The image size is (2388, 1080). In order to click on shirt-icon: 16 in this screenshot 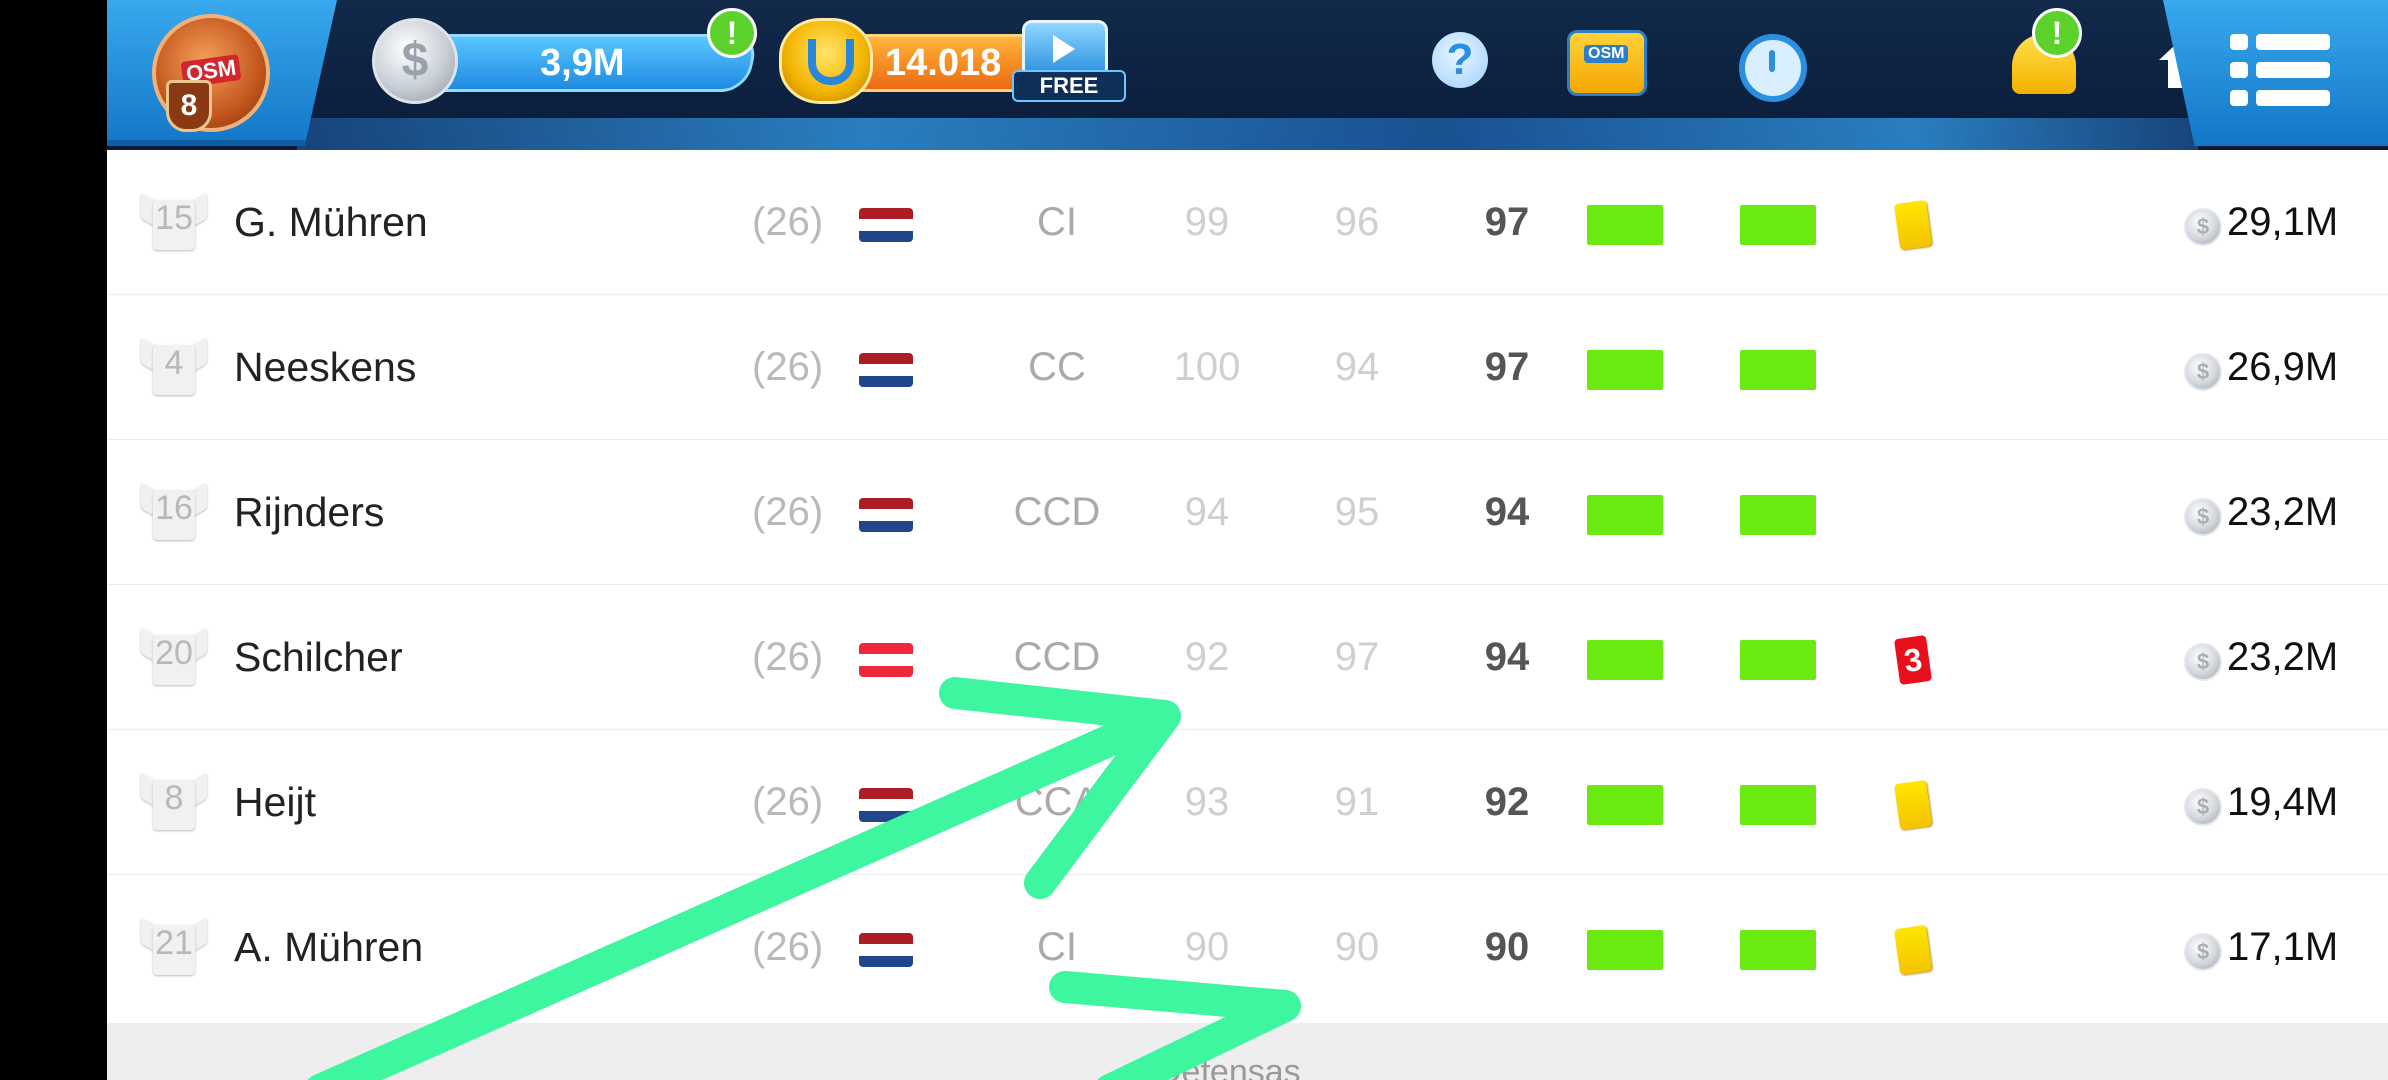, I will do `click(174, 511)`.